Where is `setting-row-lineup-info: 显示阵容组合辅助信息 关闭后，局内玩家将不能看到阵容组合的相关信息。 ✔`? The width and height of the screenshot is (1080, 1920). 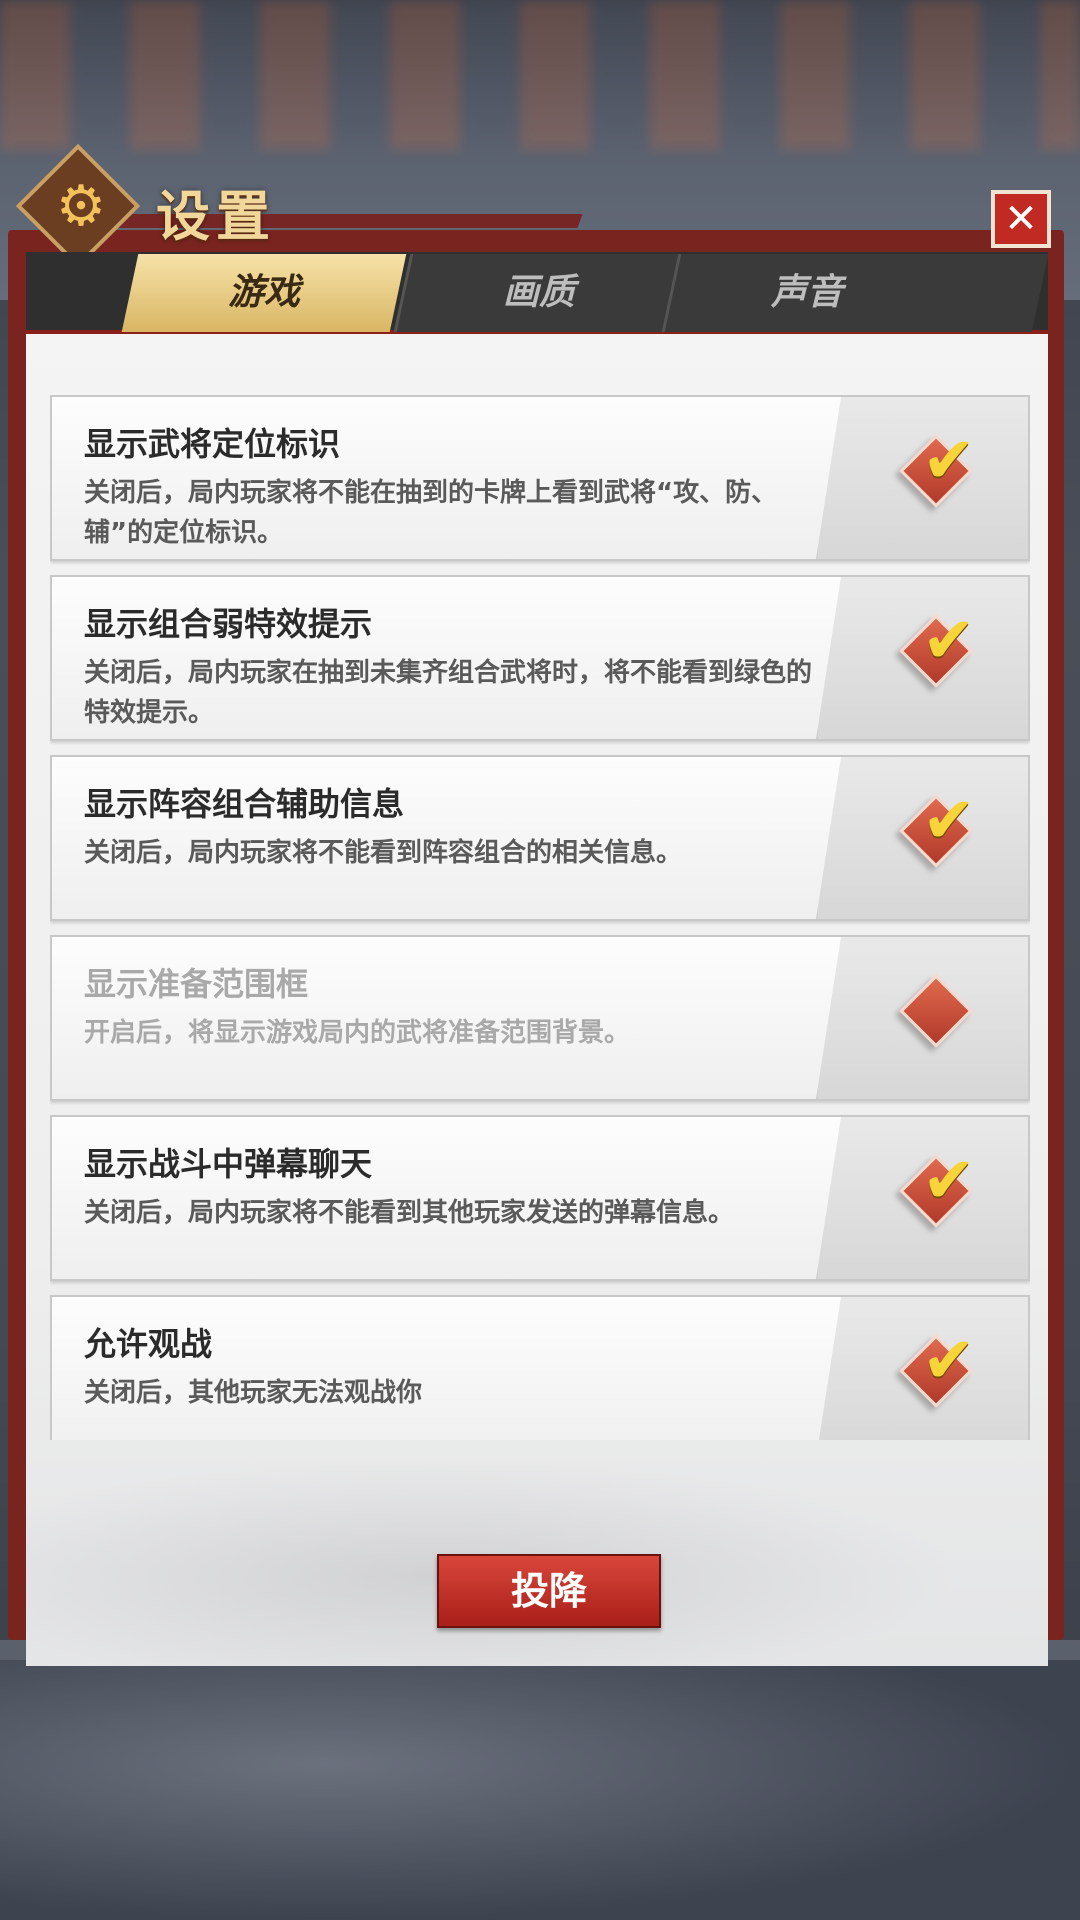 setting-row-lineup-info: 显示阵容组合辅助信息 关闭后，局内玩家将不能看到阵容组合的相关信息。 ✔ is located at coordinates (540, 838).